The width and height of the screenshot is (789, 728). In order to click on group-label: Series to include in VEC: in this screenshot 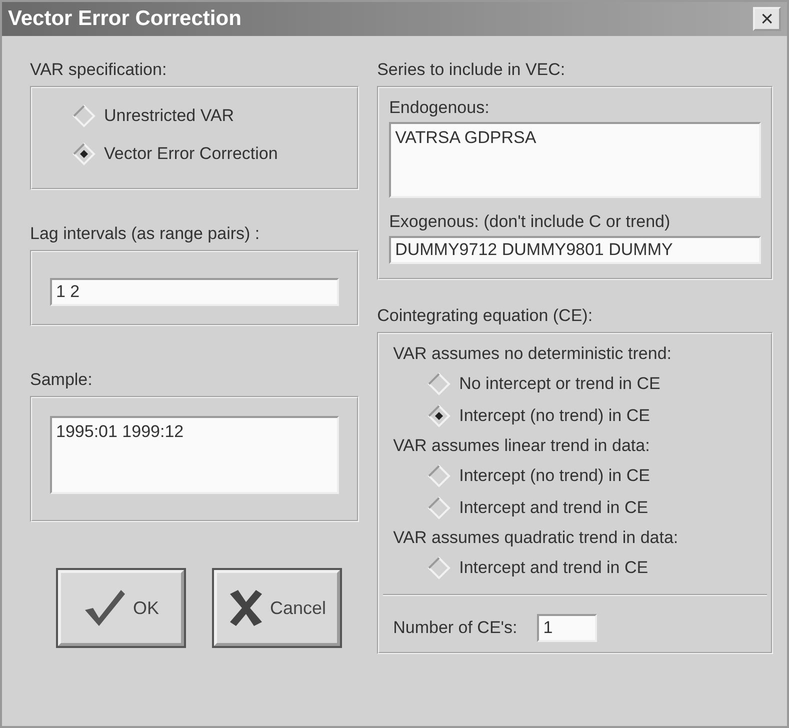, I will do `click(471, 70)`.